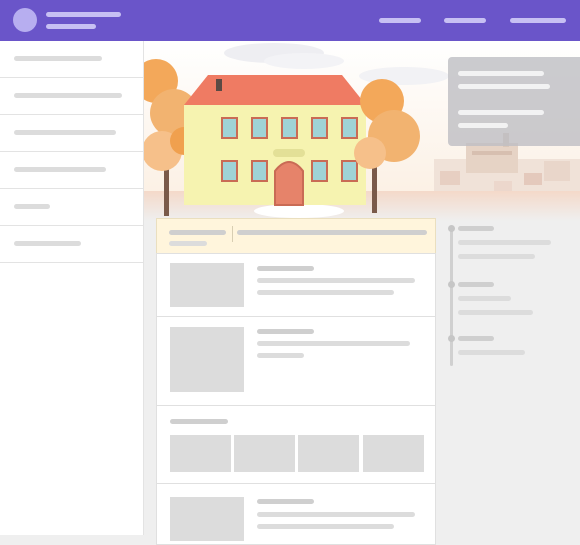 The width and height of the screenshot is (580, 545). Describe the element at coordinates (25, 20) in the screenshot. I see `user-avatar-icon` at that location.